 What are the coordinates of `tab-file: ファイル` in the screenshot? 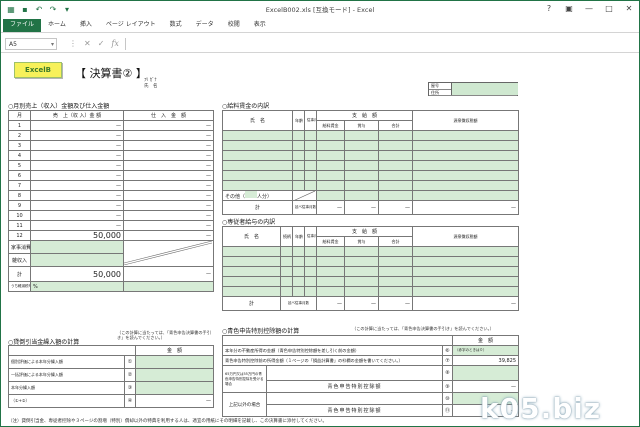 It's located at (22, 25).